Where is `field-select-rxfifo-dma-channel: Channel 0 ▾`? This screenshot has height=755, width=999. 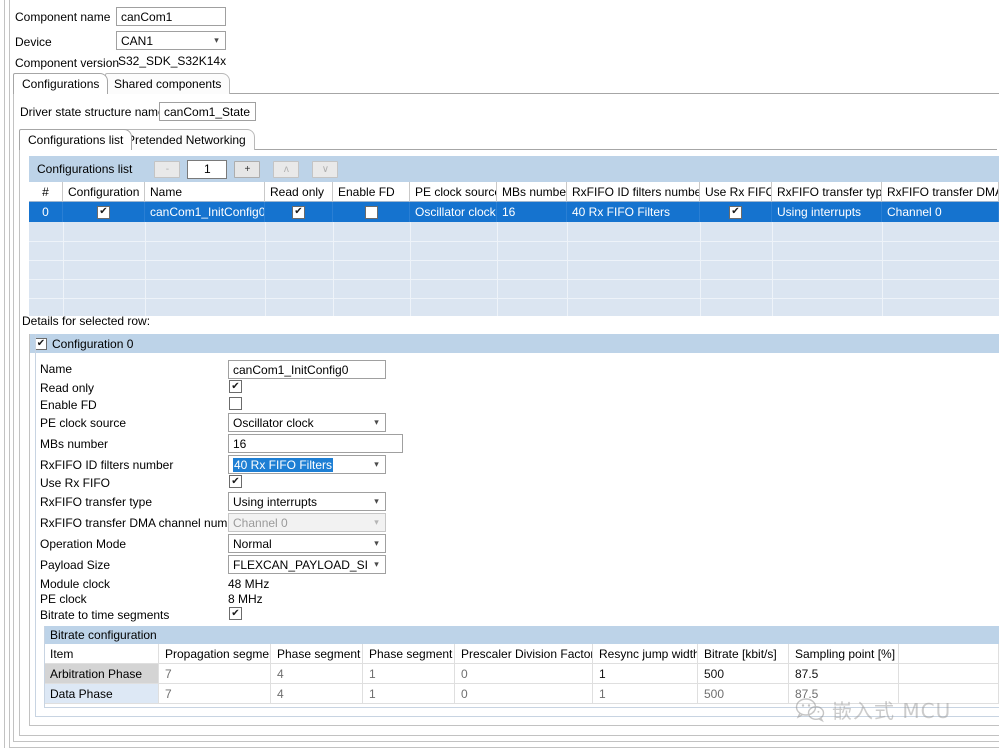 field-select-rxfifo-dma-channel: Channel 0 ▾ is located at coordinates (307, 522).